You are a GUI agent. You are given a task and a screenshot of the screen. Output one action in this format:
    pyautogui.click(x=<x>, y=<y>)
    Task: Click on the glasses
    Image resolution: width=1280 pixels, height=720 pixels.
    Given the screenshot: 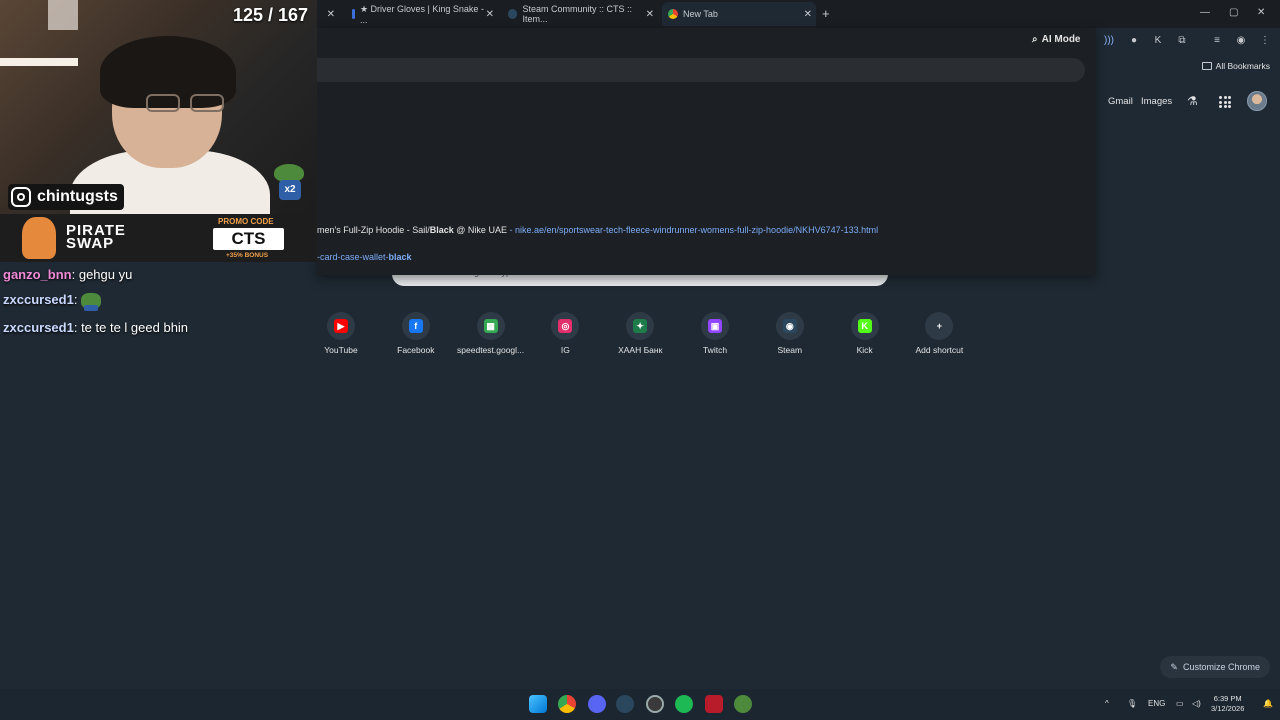 What is the action you would take?
    pyautogui.click(x=188, y=104)
    